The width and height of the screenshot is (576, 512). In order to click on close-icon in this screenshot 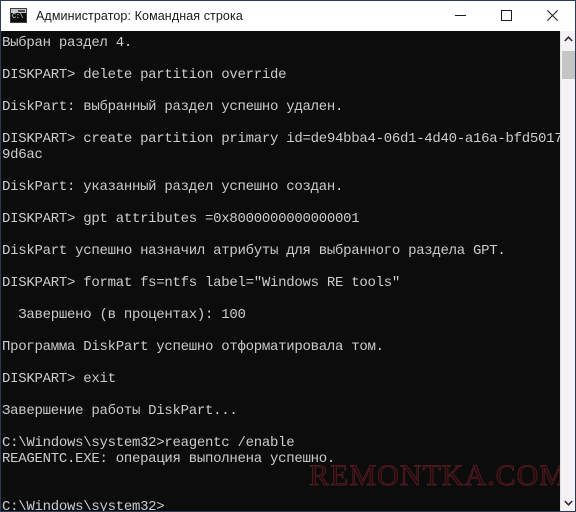, I will do `click(552, 15)`.